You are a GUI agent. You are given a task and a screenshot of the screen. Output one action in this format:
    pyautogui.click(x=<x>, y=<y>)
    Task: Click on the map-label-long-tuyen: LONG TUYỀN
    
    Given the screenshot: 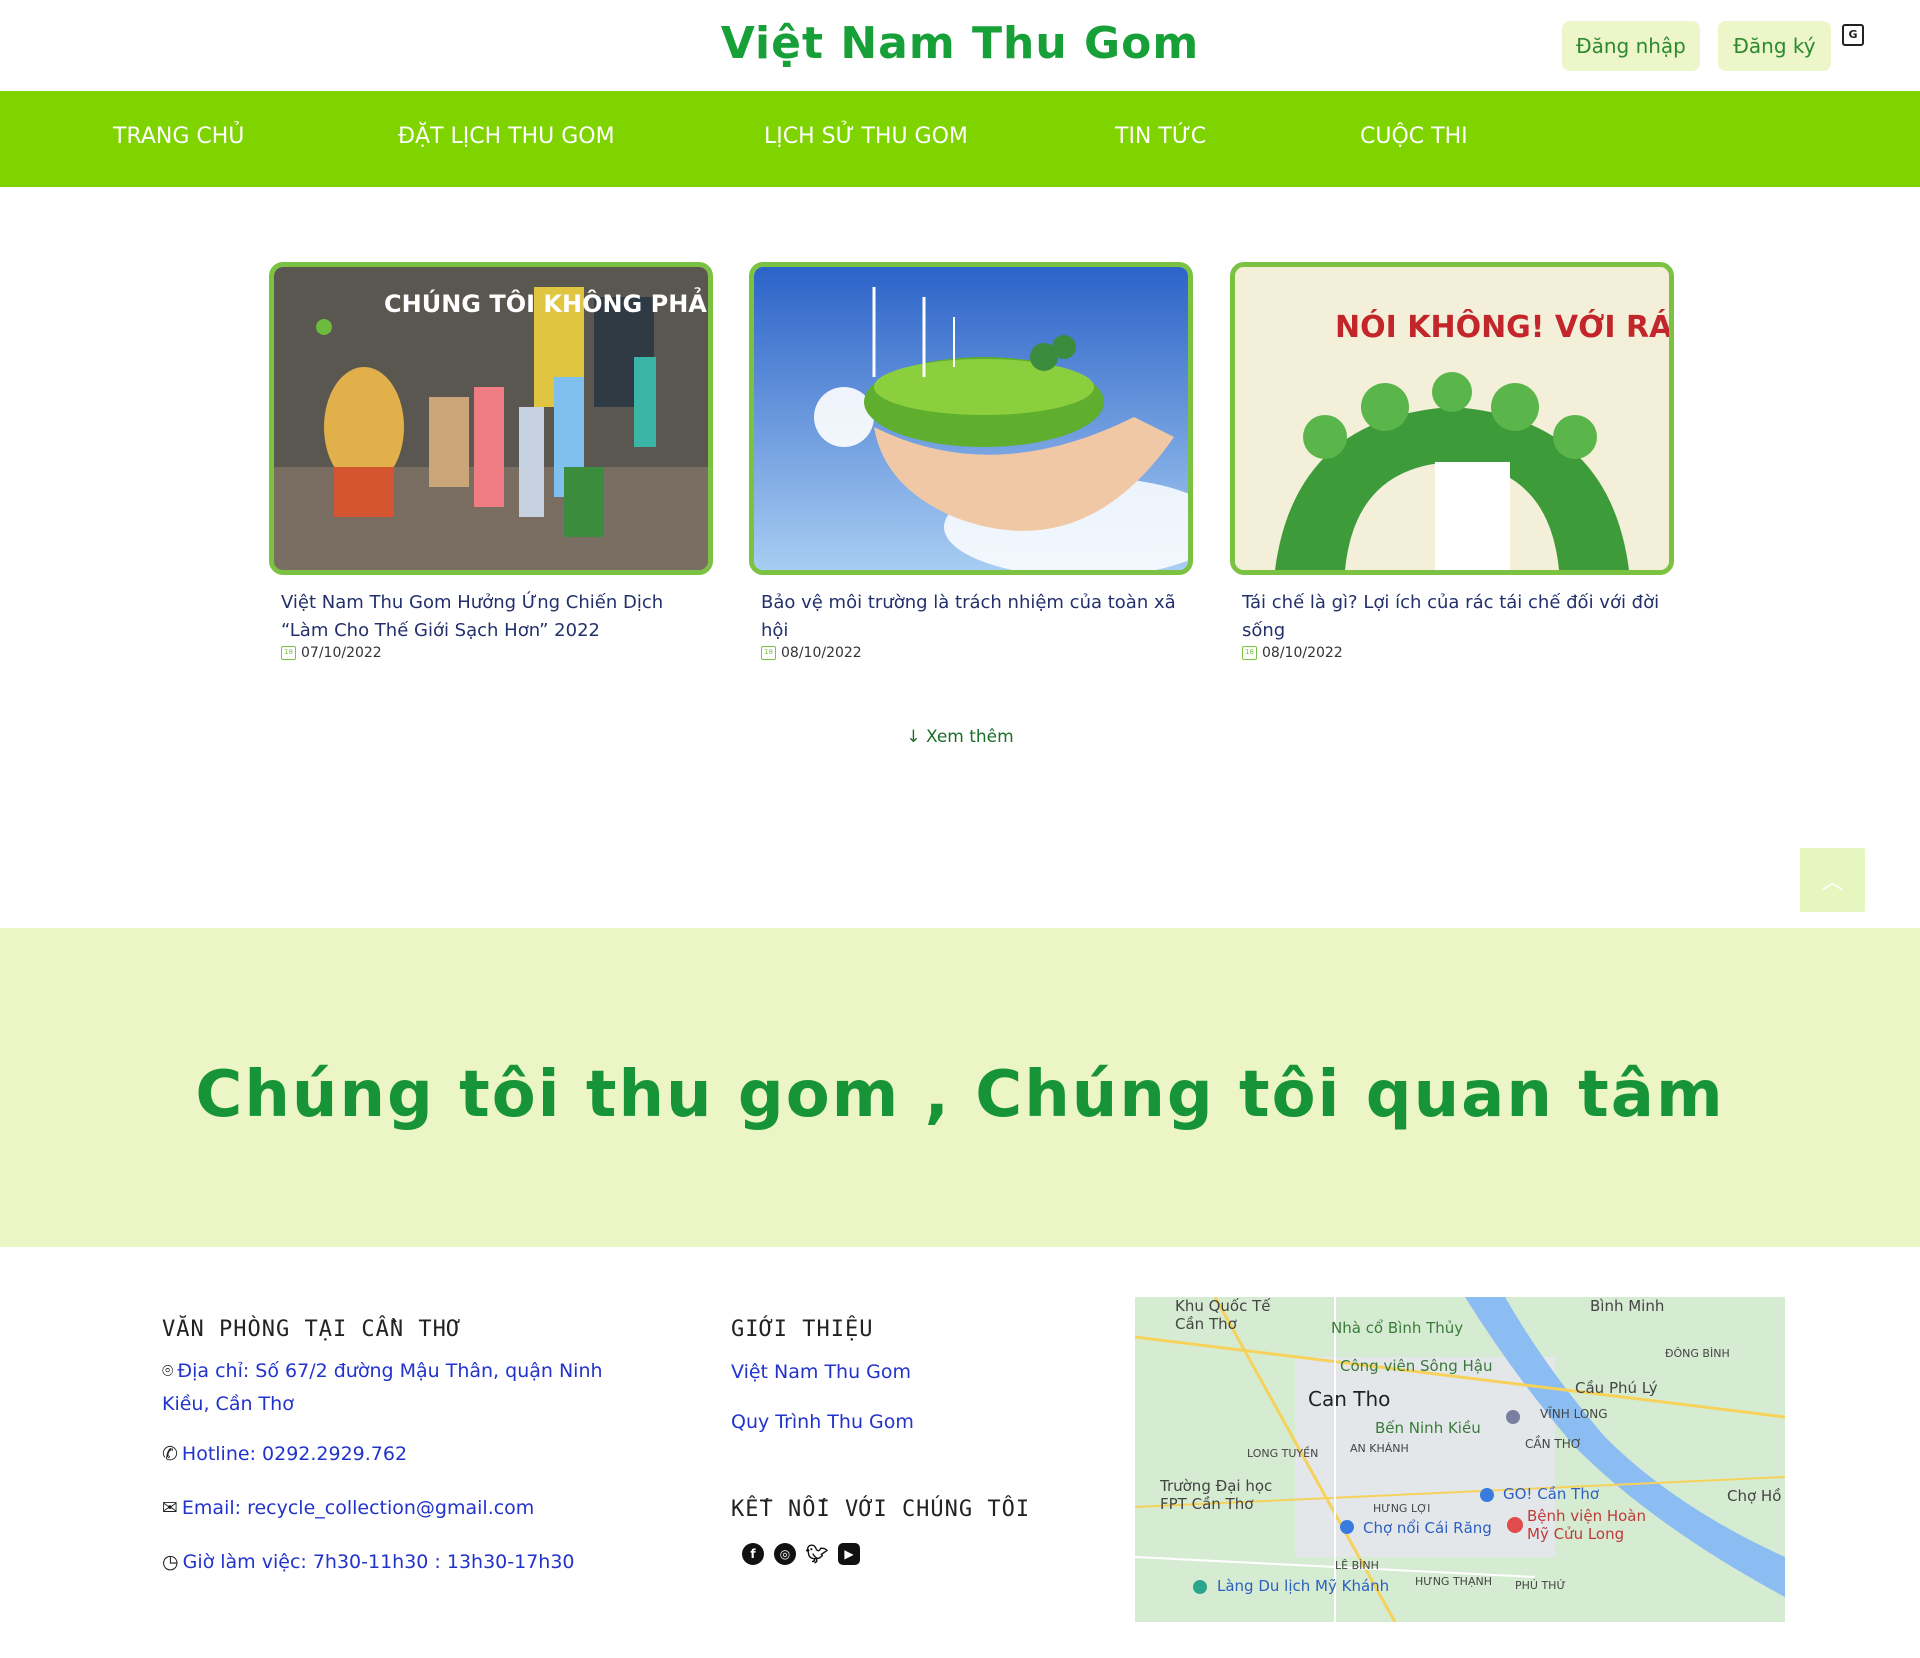 What is the action you would take?
    pyautogui.click(x=1283, y=1453)
    